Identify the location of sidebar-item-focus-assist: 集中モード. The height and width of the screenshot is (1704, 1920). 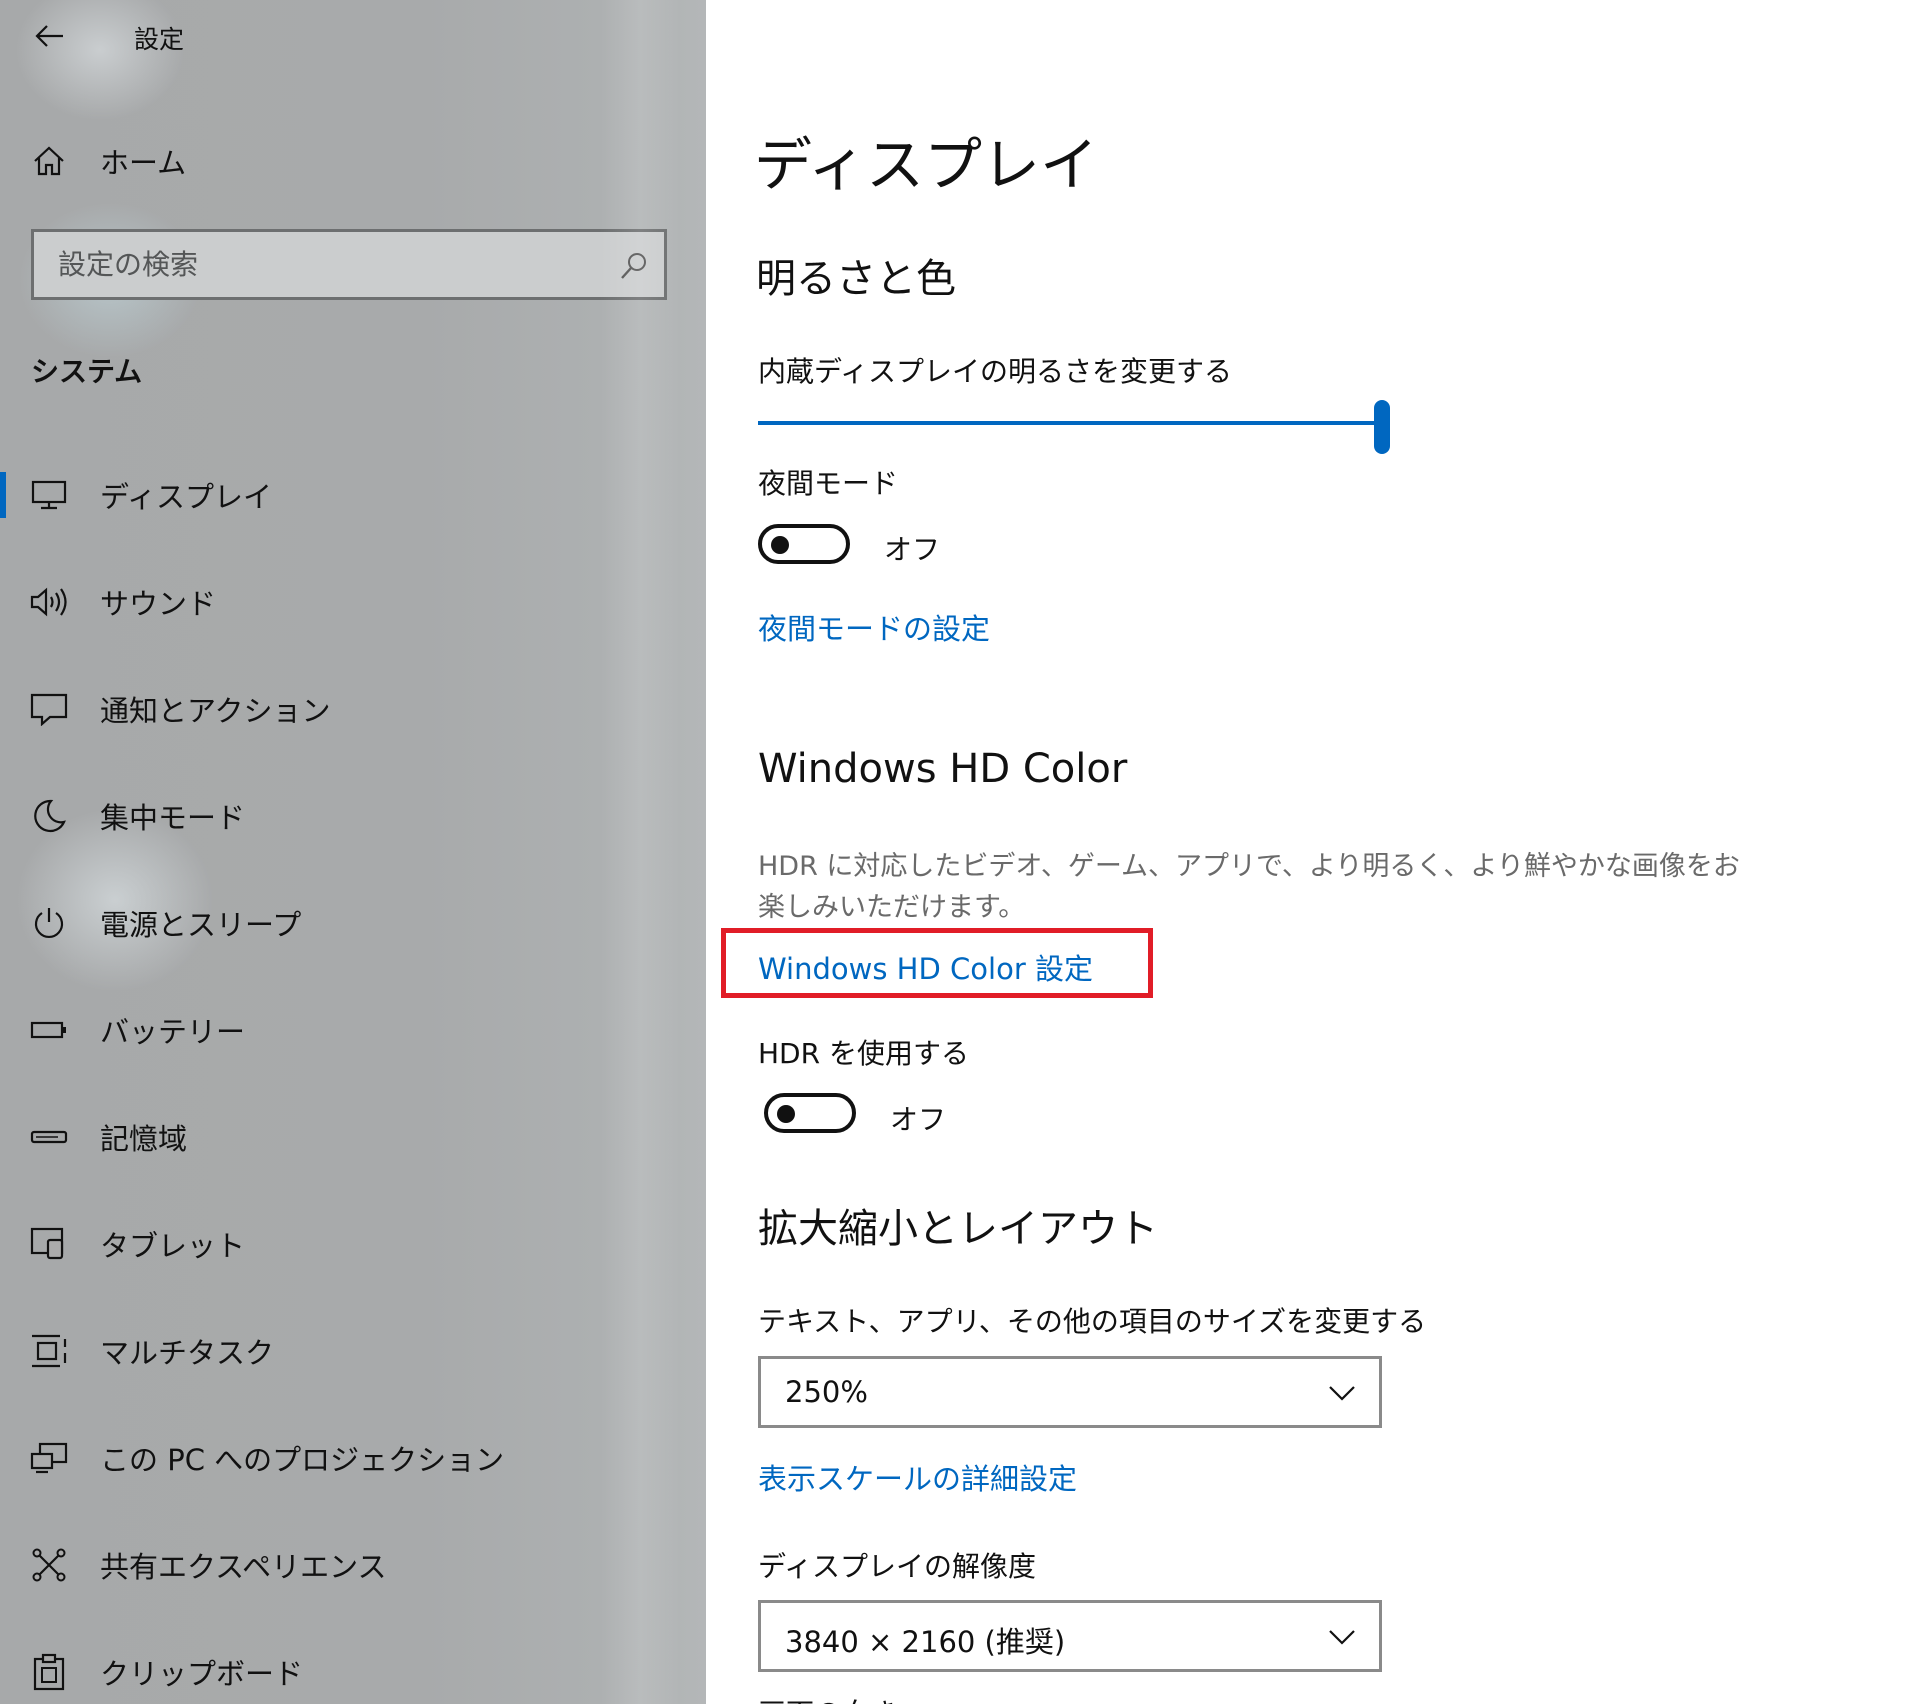
(353, 816).